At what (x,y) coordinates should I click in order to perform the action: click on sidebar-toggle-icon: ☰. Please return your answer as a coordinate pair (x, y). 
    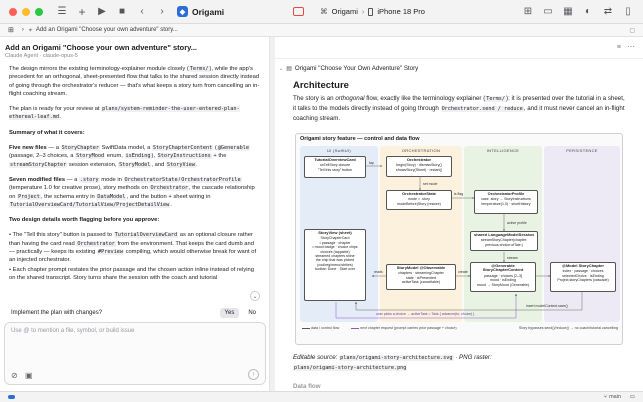
    Looking at the image, I should click on (62, 12).